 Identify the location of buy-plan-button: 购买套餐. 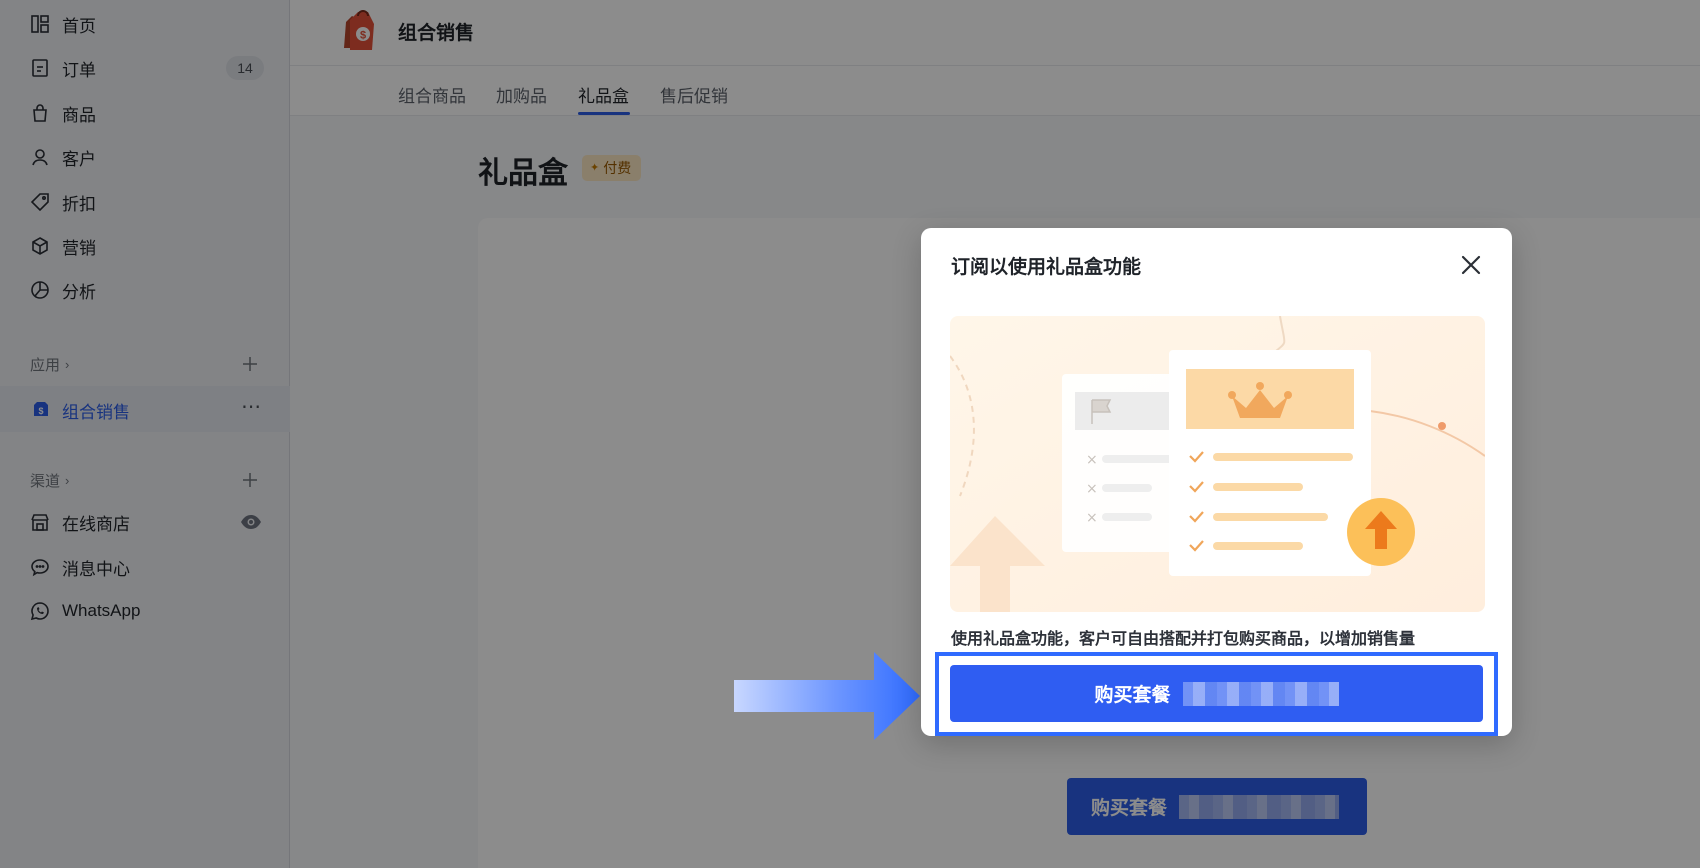
(1216, 693).